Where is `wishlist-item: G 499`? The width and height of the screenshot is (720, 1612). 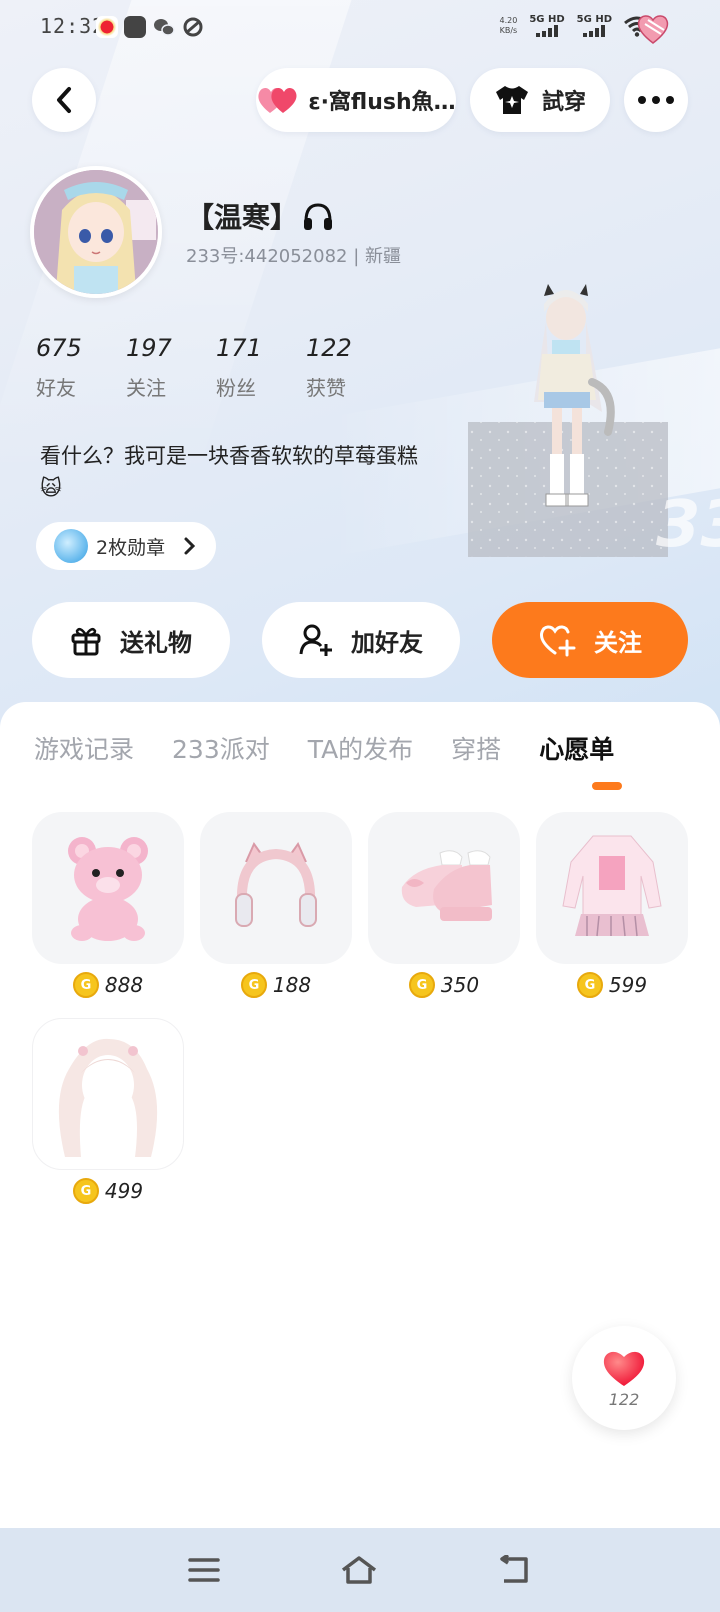 wishlist-item: G 499 is located at coordinates (108, 1111).